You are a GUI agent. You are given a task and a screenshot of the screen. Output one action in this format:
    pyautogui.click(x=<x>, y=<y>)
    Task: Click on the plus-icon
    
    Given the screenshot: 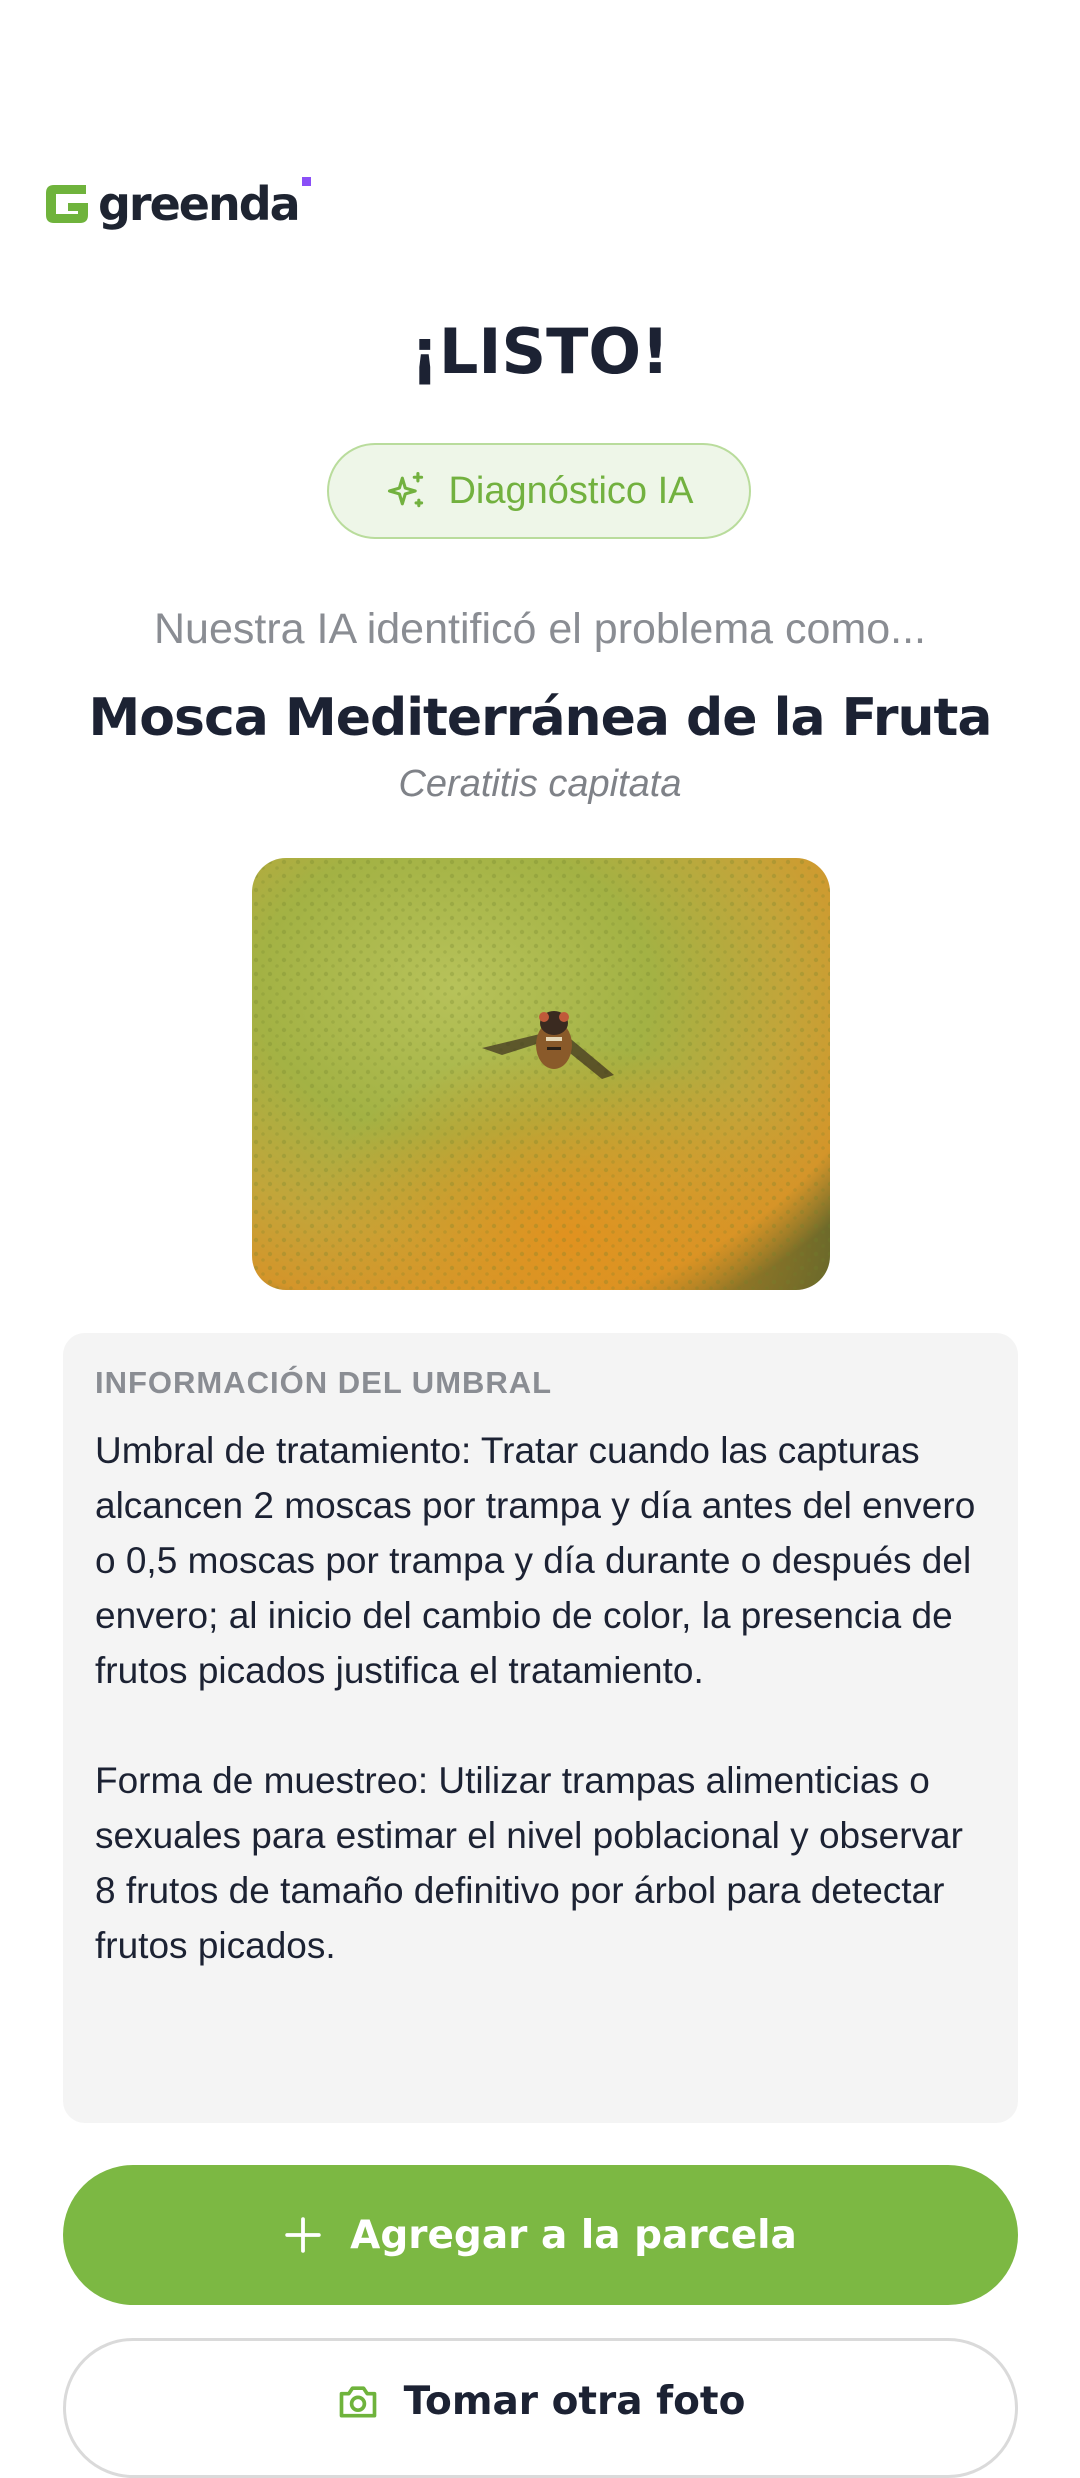 What is the action you would take?
    pyautogui.click(x=303, y=2235)
    